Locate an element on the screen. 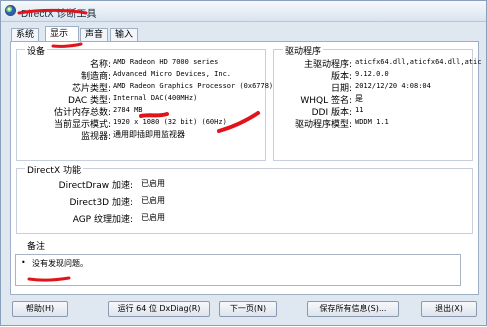 Image resolution: width=487 pixels, height=327 pixels. title-bar: DirectX 诊断工具 is located at coordinates (243, 11).